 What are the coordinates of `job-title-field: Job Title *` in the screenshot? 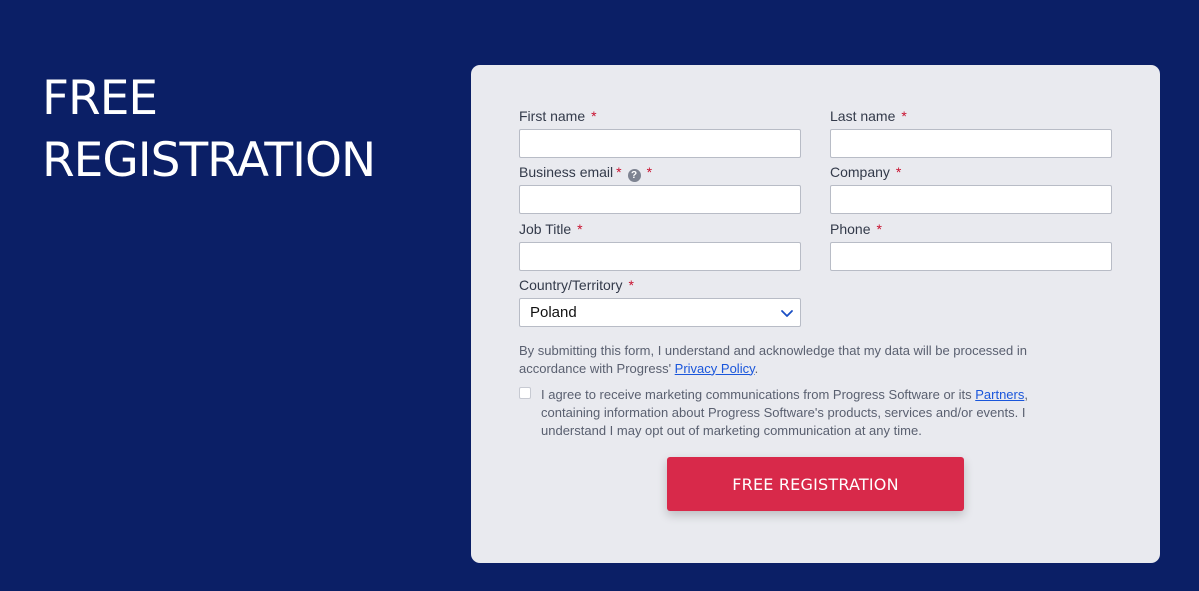 It's located at (660, 245).